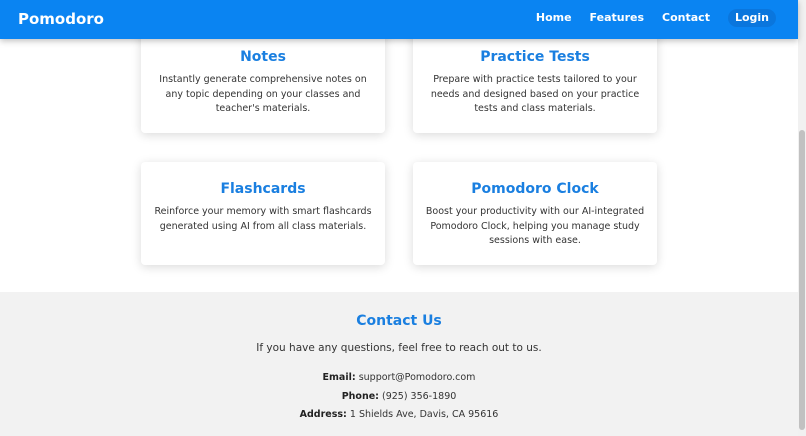 Image resolution: width=806 pixels, height=436 pixels. What do you see at coordinates (339, 377) in the screenshot?
I see `email-label: Email:` at bounding box center [339, 377].